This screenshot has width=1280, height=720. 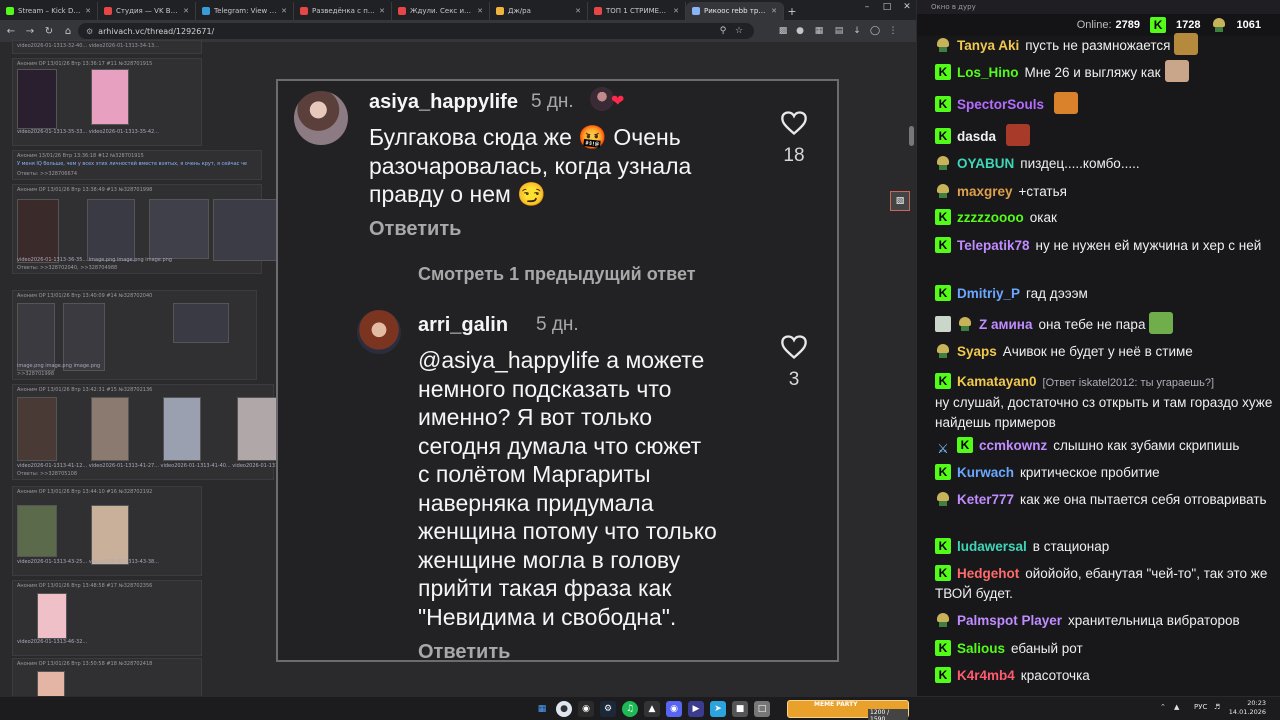 I want to click on address-bar: ⚙ arhivach.vc/thread/1292671/, so click(x=416, y=31).